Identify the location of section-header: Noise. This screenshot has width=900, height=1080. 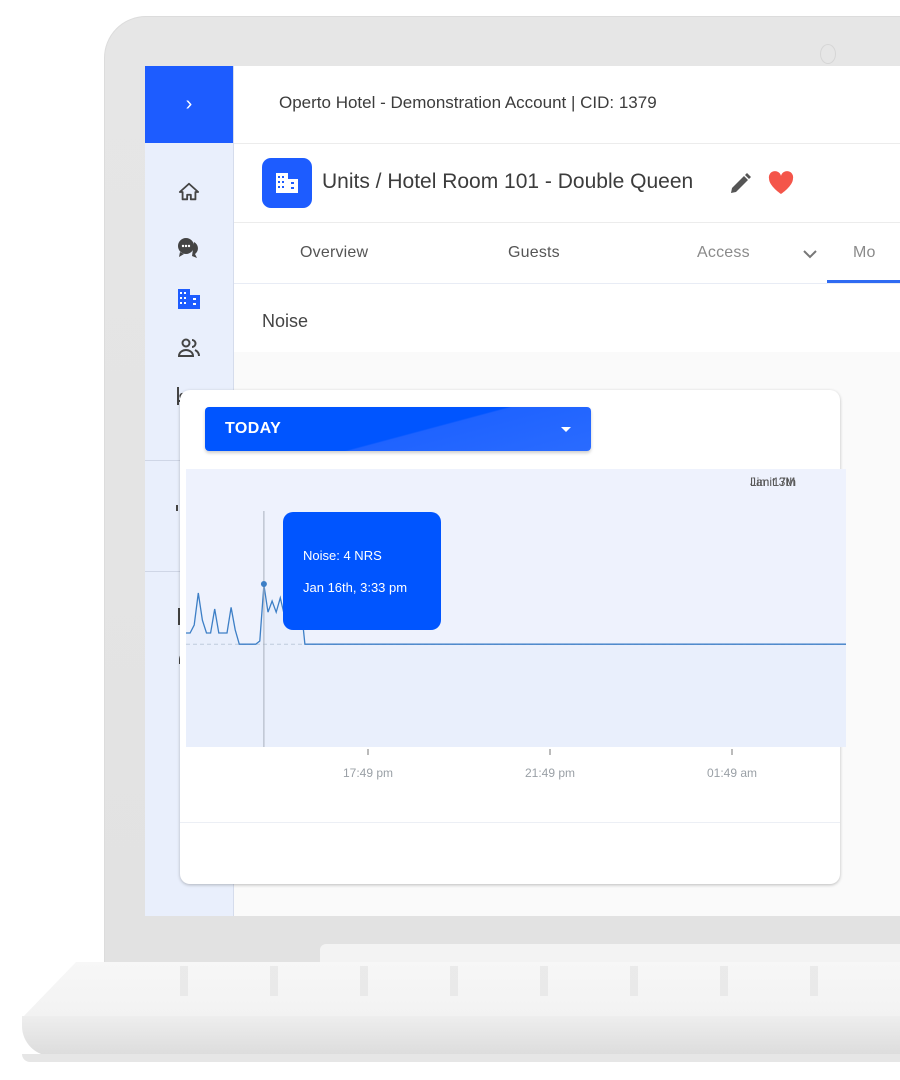
(567, 318).